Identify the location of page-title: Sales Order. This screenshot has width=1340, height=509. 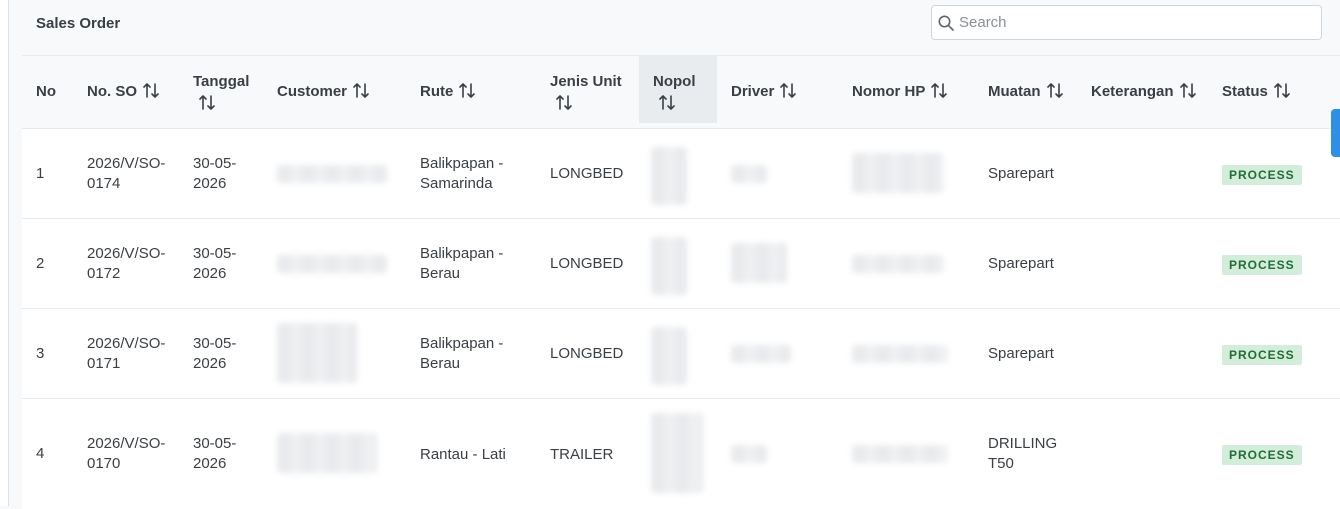
(78, 23).